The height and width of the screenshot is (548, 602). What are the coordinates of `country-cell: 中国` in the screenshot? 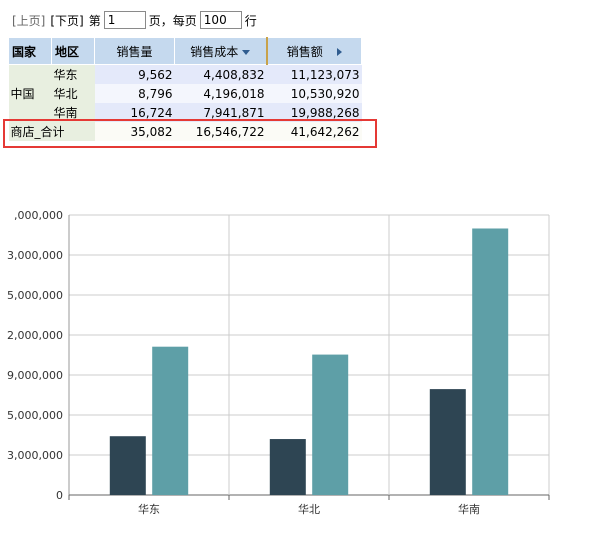 It's located at (30, 93).